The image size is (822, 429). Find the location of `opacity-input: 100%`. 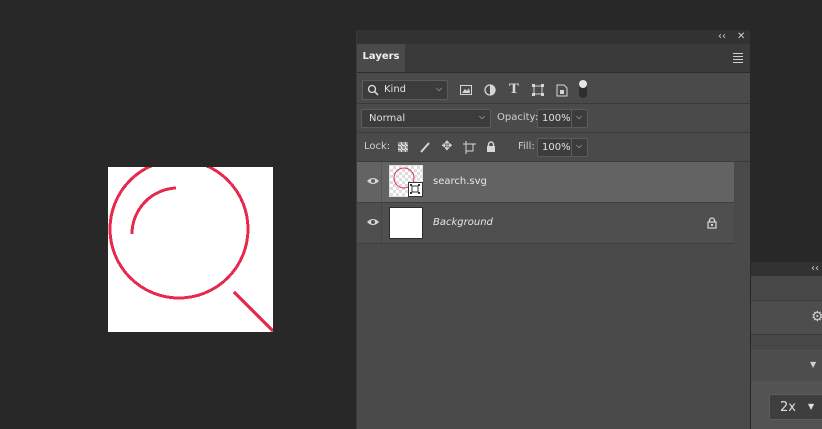

opacity-input: 100% is located at coordinates (554, 118).